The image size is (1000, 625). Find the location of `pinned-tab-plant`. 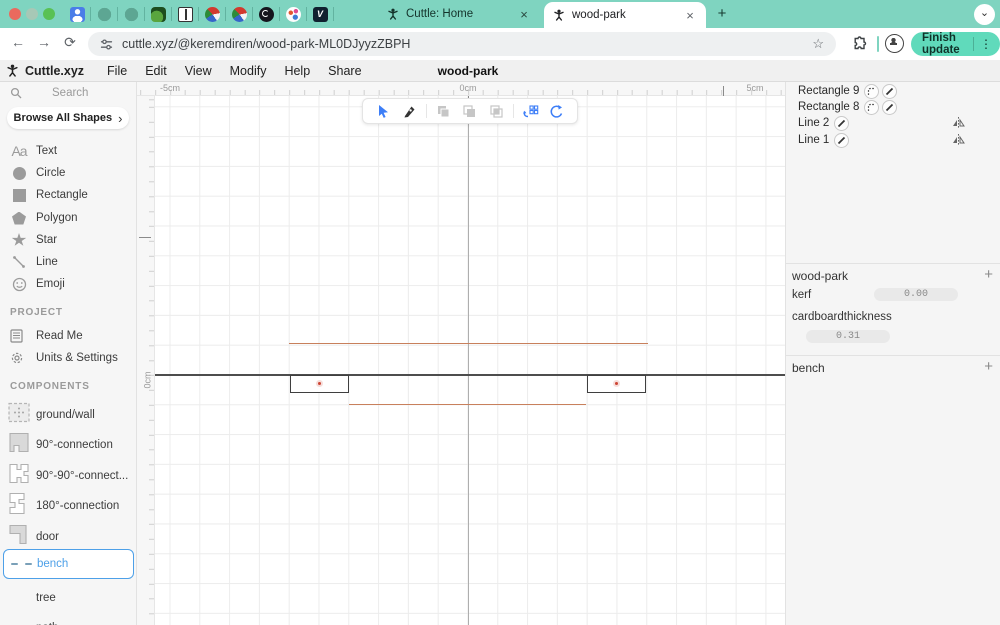

pinned-tab-plant is located at coordinates (158, 14).